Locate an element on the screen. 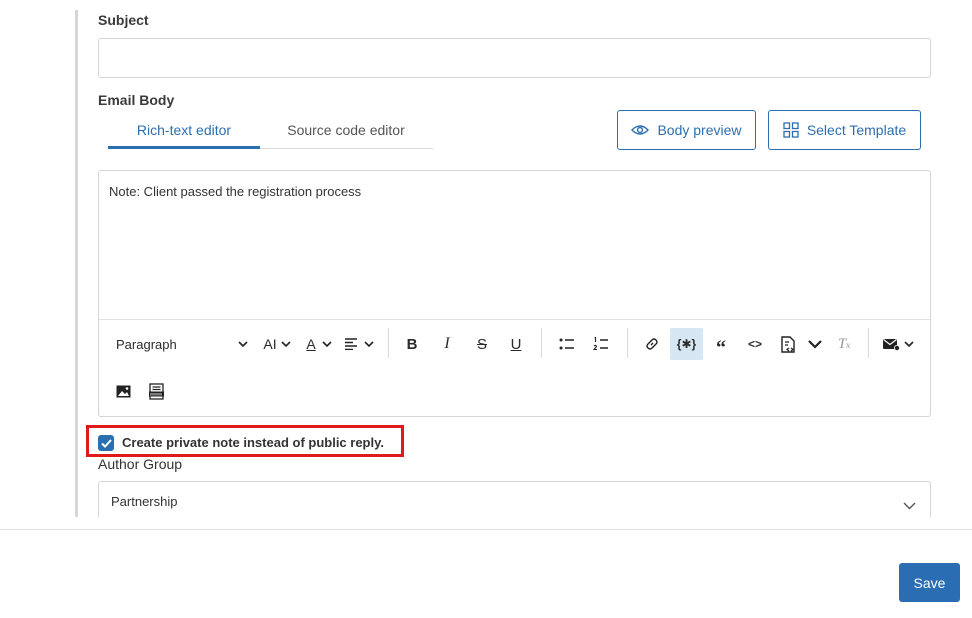 This screenshot has height=618, width=972. image-icon is located at coordinates (123, 391).